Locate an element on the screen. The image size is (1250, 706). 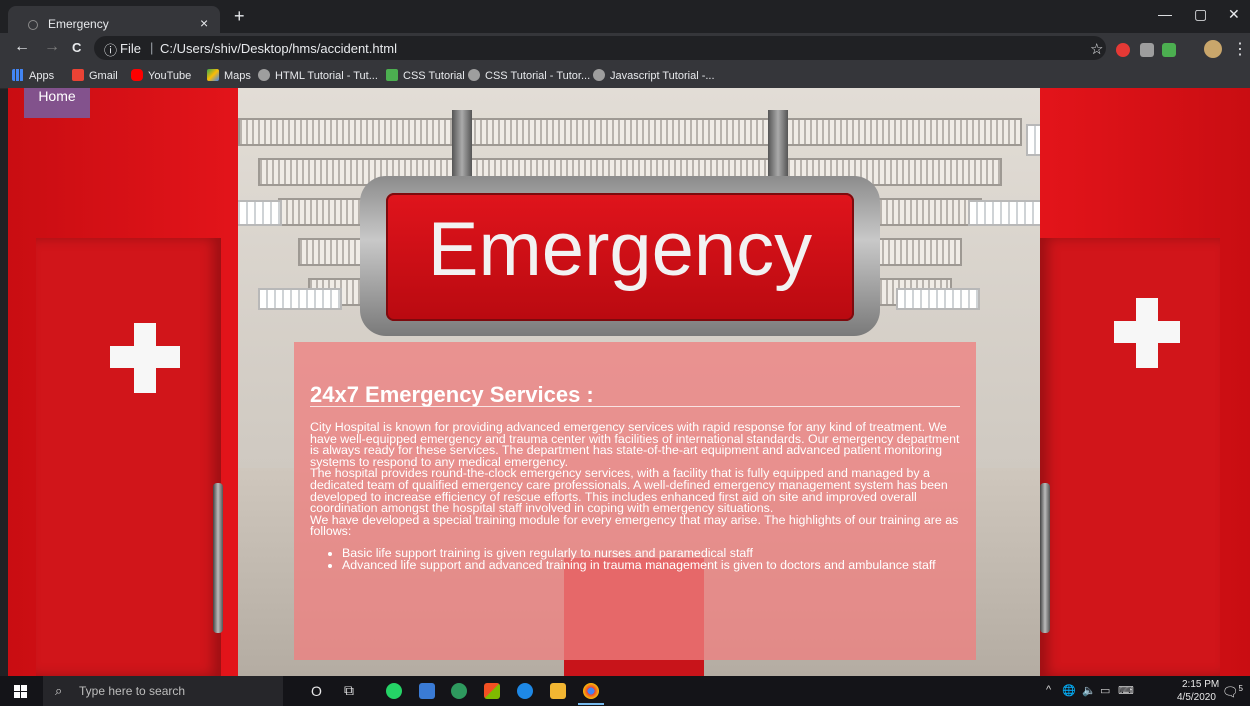
volume-icon: 🔈 is located at coordinates (1089, 690).